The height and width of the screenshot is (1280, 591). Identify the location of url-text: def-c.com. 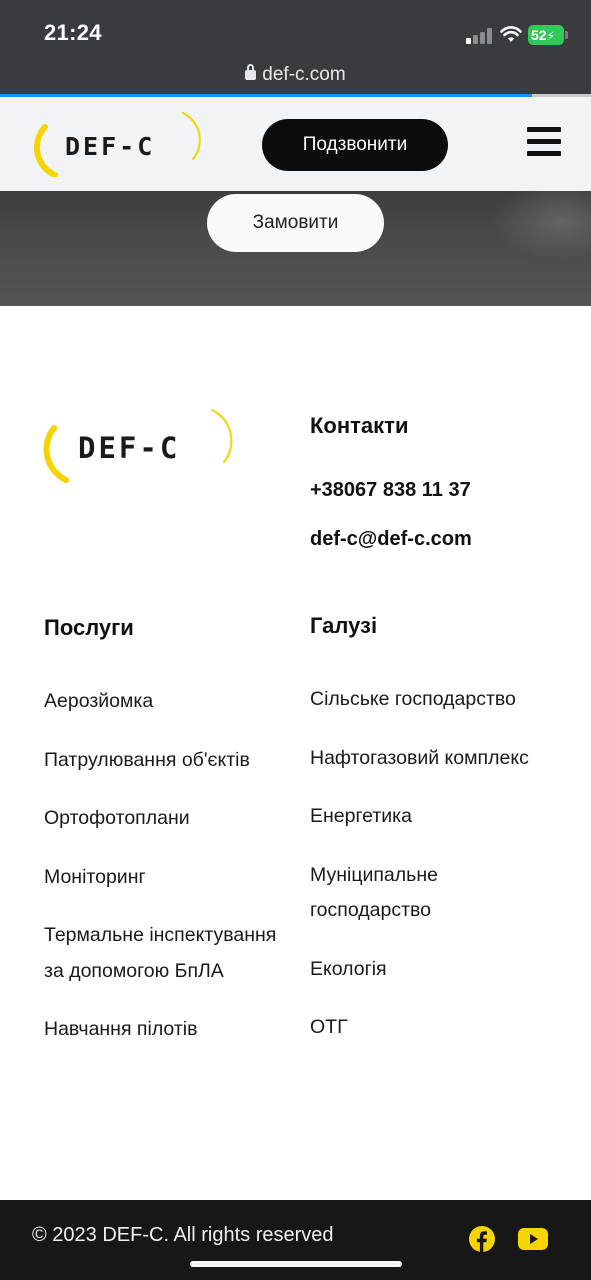
(304, 74).